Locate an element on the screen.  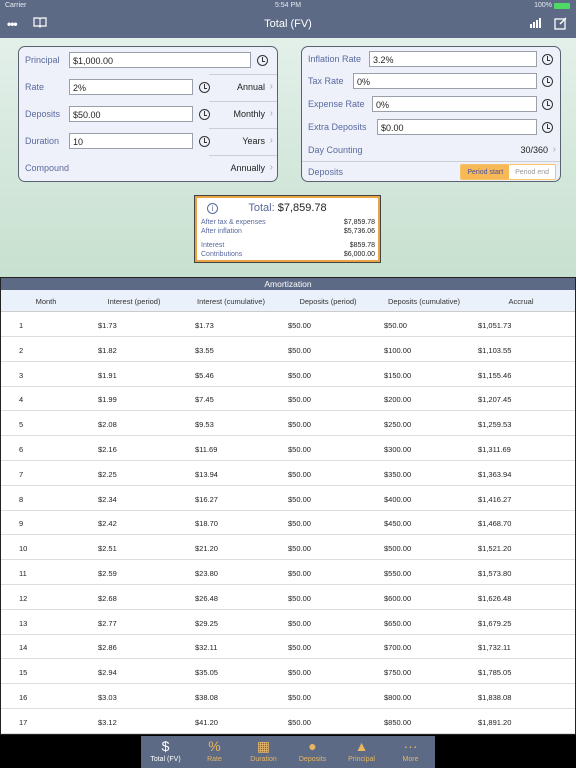
extra-deposits-input: $0.00 is located at coordinates (457, 127).